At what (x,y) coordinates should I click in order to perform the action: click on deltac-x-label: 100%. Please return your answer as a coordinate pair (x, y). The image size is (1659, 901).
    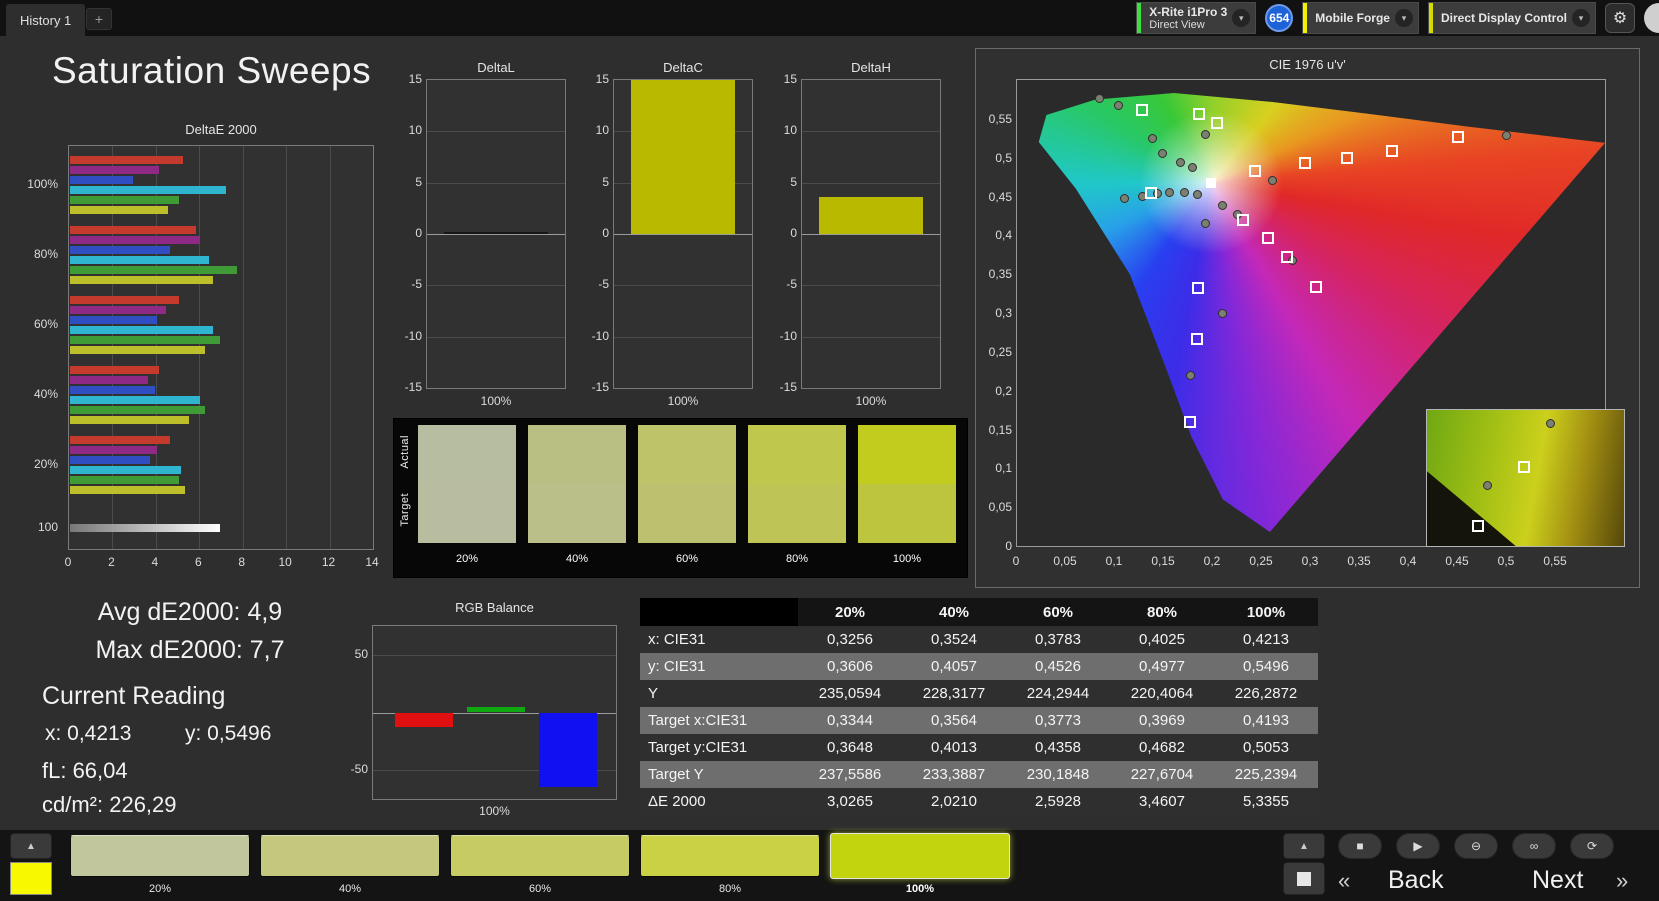
    Looking at the image, I should click on (683, 401).